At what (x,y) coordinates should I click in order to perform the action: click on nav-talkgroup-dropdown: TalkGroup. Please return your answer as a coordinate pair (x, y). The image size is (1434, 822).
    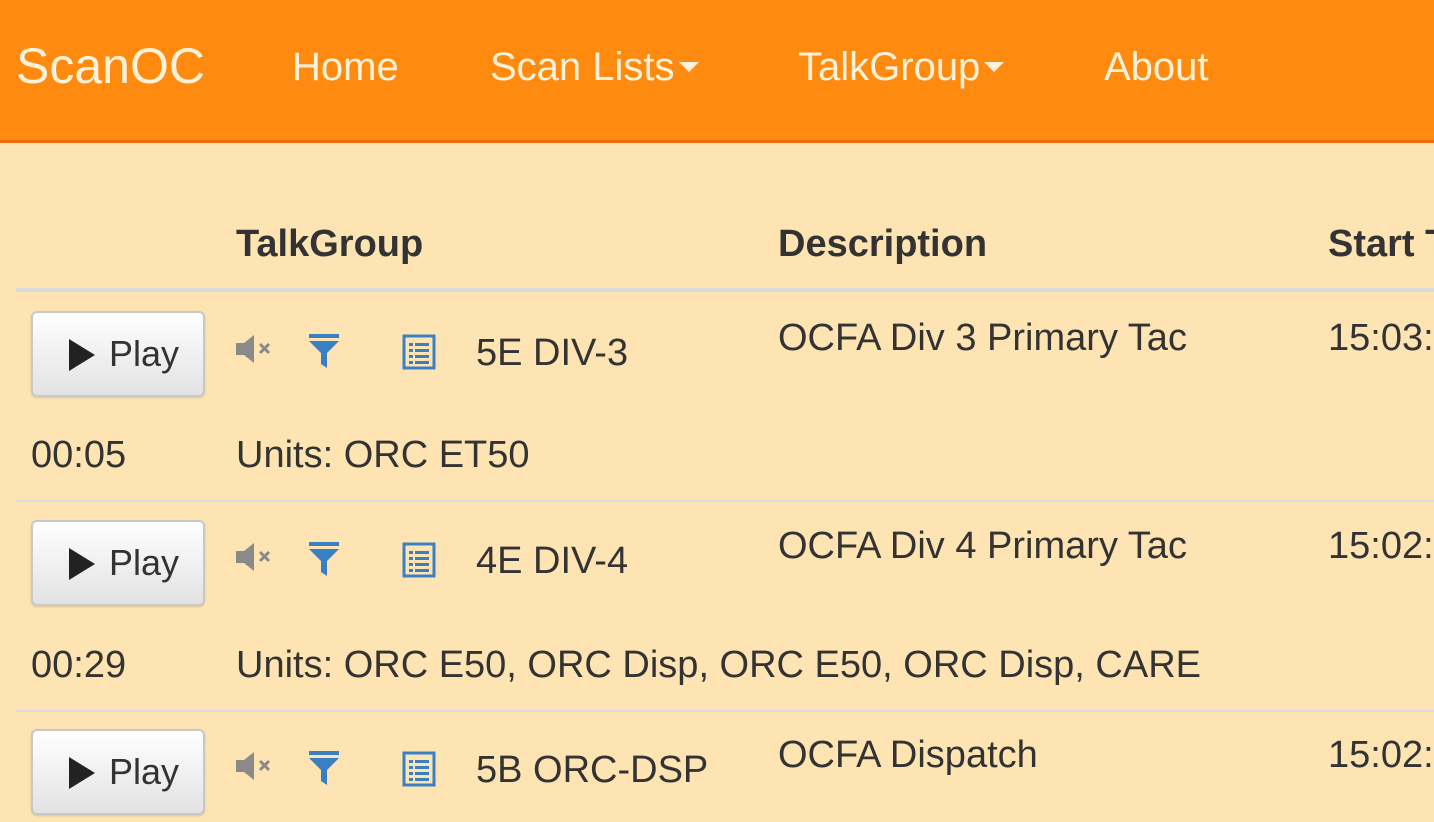
    Looking at the image, I should click on (901, 67).